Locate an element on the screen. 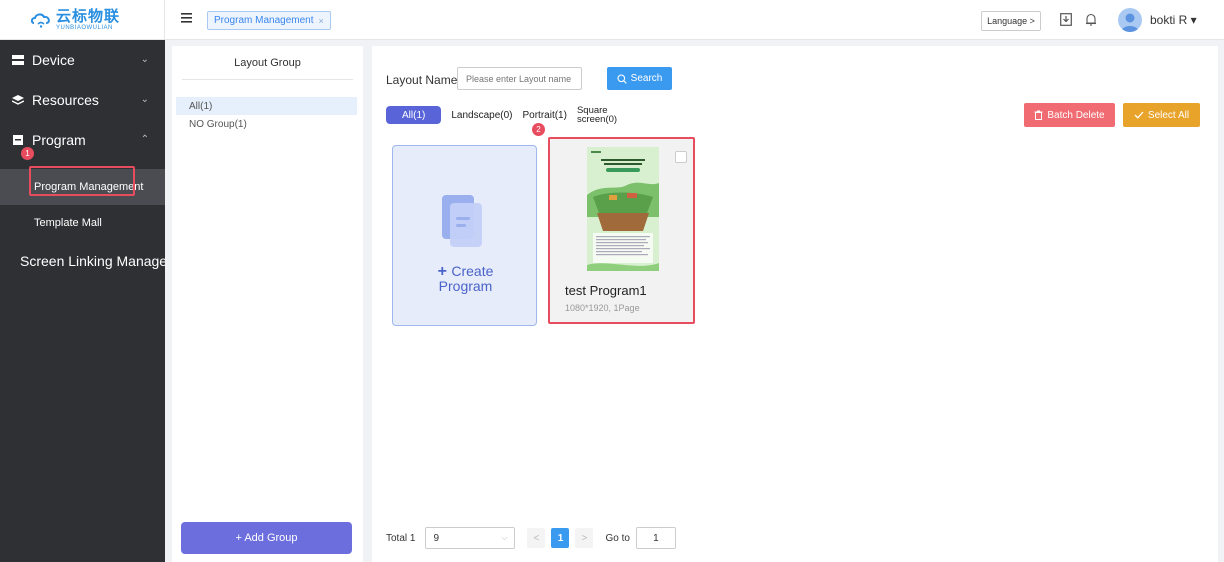 This screenshot has width=1224, height=562. sidebar-item-resources: Resources ⌄ is located at coordinates (82, 100).